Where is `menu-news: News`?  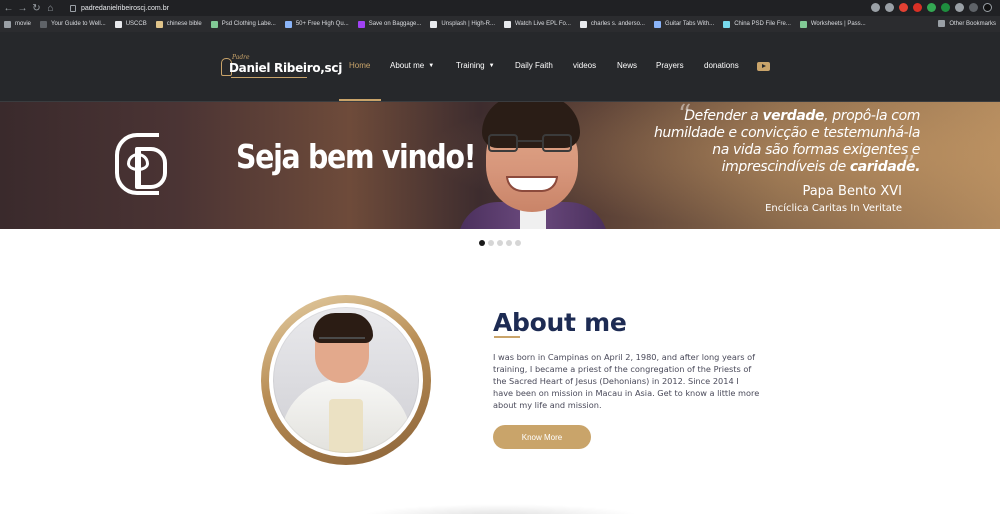 menu-news: News is located at coordinates (627, 65).